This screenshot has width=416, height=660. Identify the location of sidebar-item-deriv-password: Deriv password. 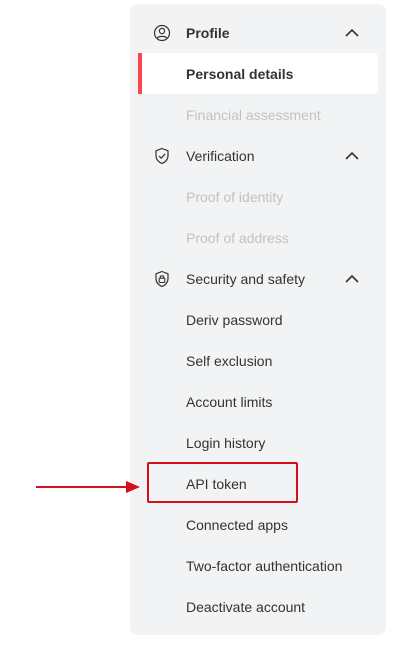
(258, 319).